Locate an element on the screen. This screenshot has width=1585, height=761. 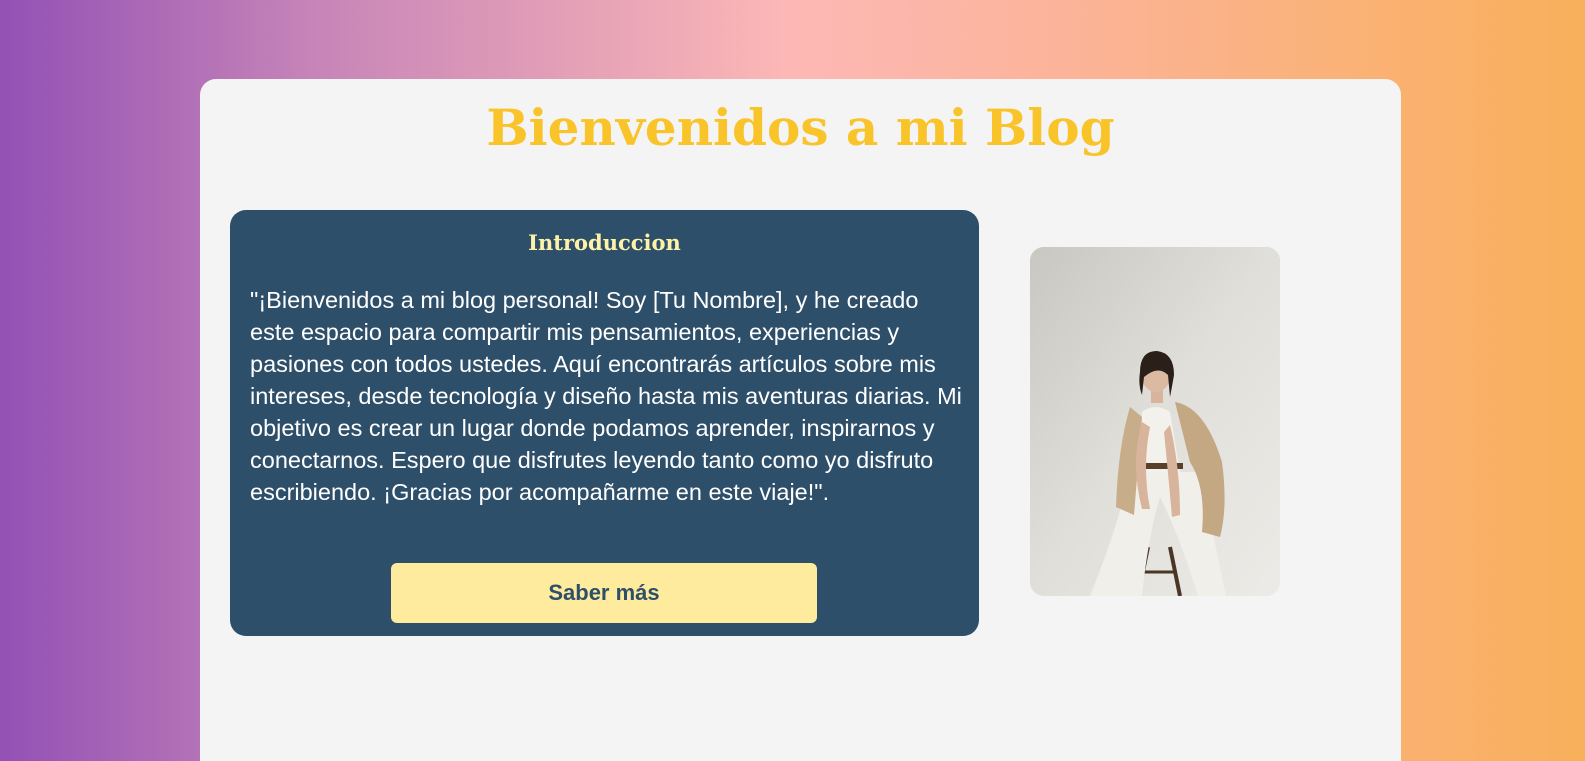
profile-photo is located at coordinates (1155, 421).